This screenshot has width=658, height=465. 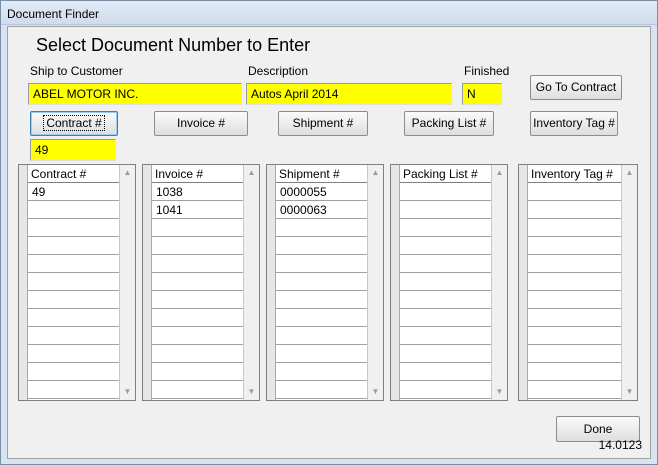 What do you see at coordinates (349, 94) in the screenshot?
I see `description-field: Autos April 2014` at bounding box center [349, 94].